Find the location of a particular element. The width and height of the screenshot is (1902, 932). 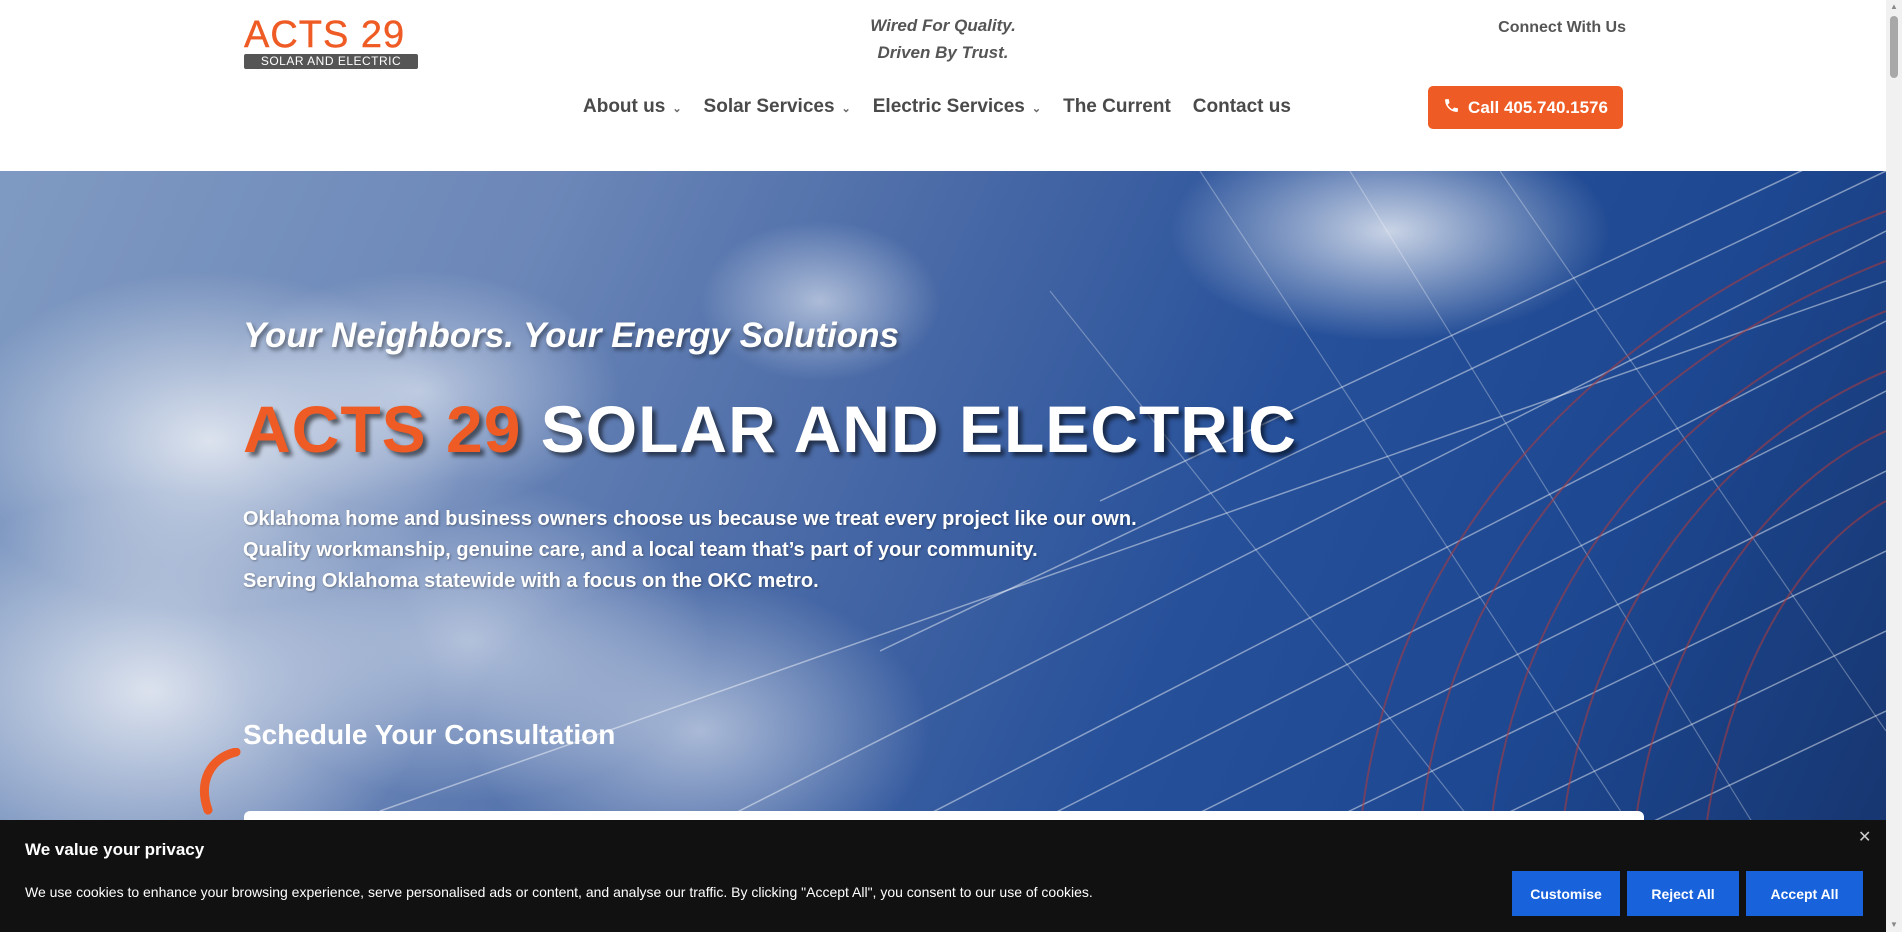

call-button: Call 405.740.1576 is located at coordinates (1525, 107).